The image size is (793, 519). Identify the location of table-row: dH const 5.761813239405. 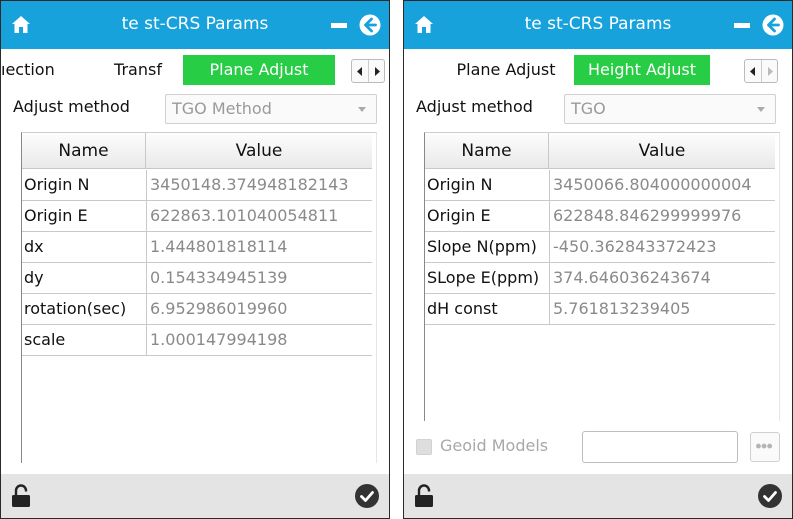
(600, 309).